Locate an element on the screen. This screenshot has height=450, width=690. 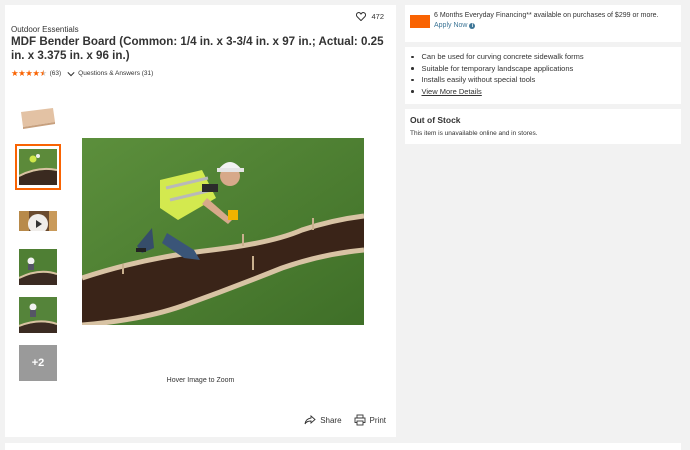
view-more-details-link: View More Details is located at coordinates (497, 92).